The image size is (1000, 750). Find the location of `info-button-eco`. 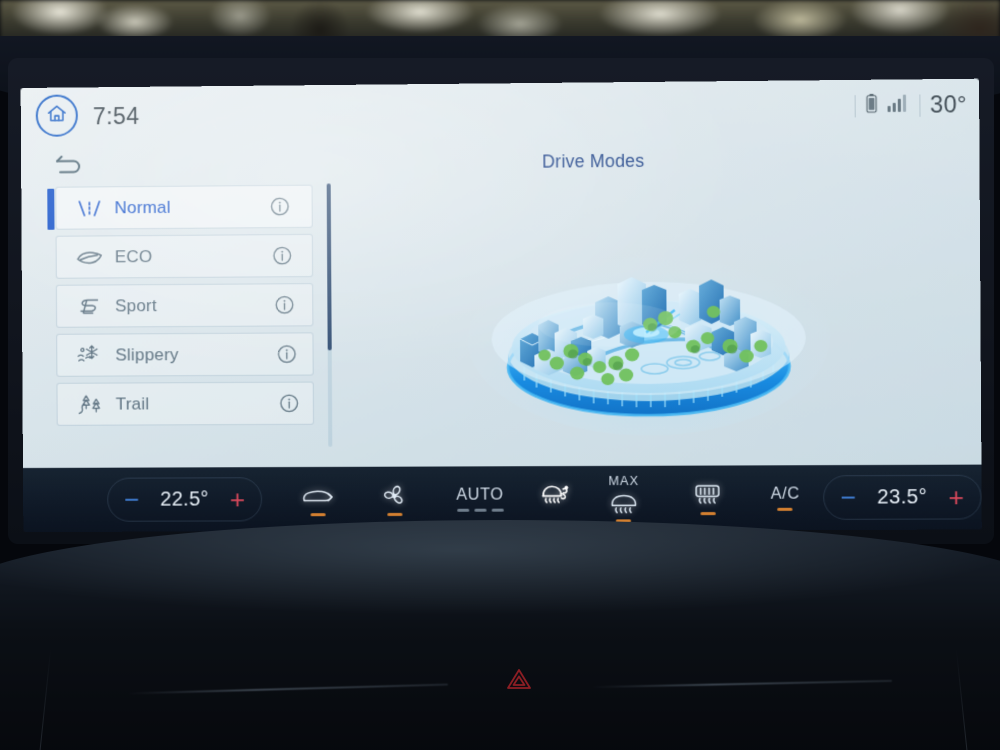

info-button-eco is located at coordinates (282, 255).